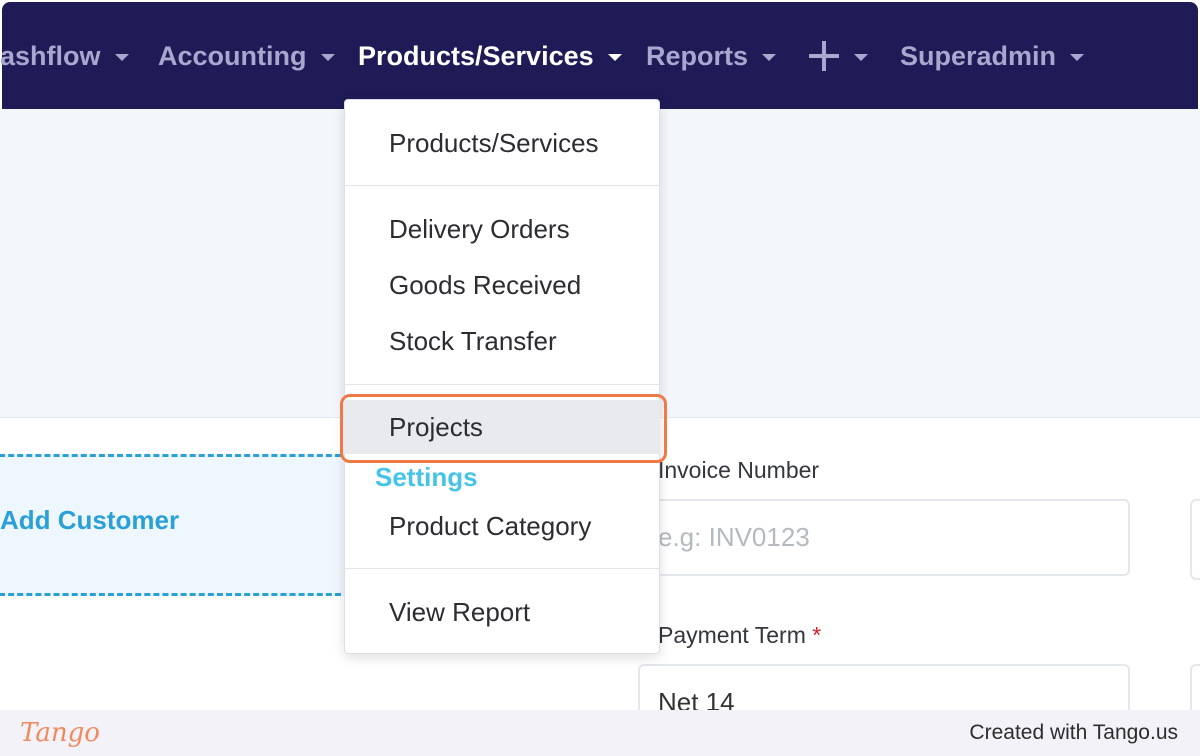  Describe the element at coordinates (739, 470) in the screenshot. I see `invoice-number-label: Invoice Number` at that location.